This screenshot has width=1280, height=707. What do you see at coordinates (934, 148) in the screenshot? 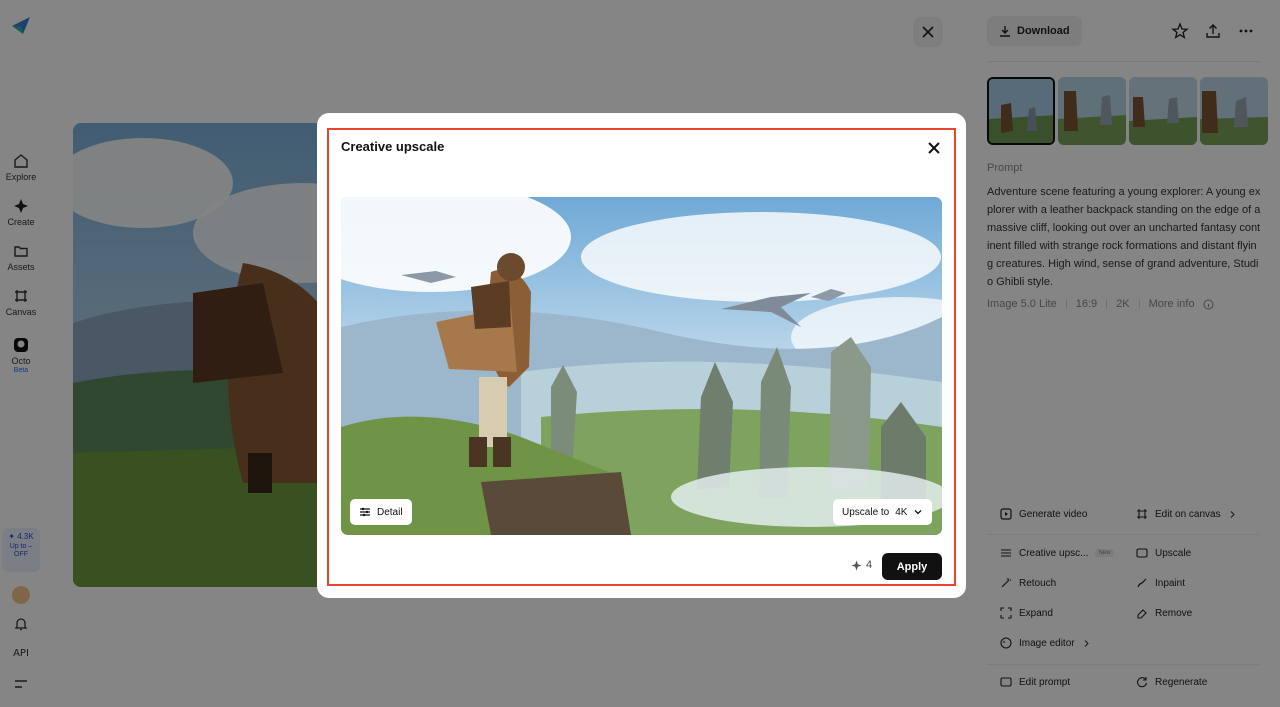
I see `close-icon` at bounding box center [934, 148].